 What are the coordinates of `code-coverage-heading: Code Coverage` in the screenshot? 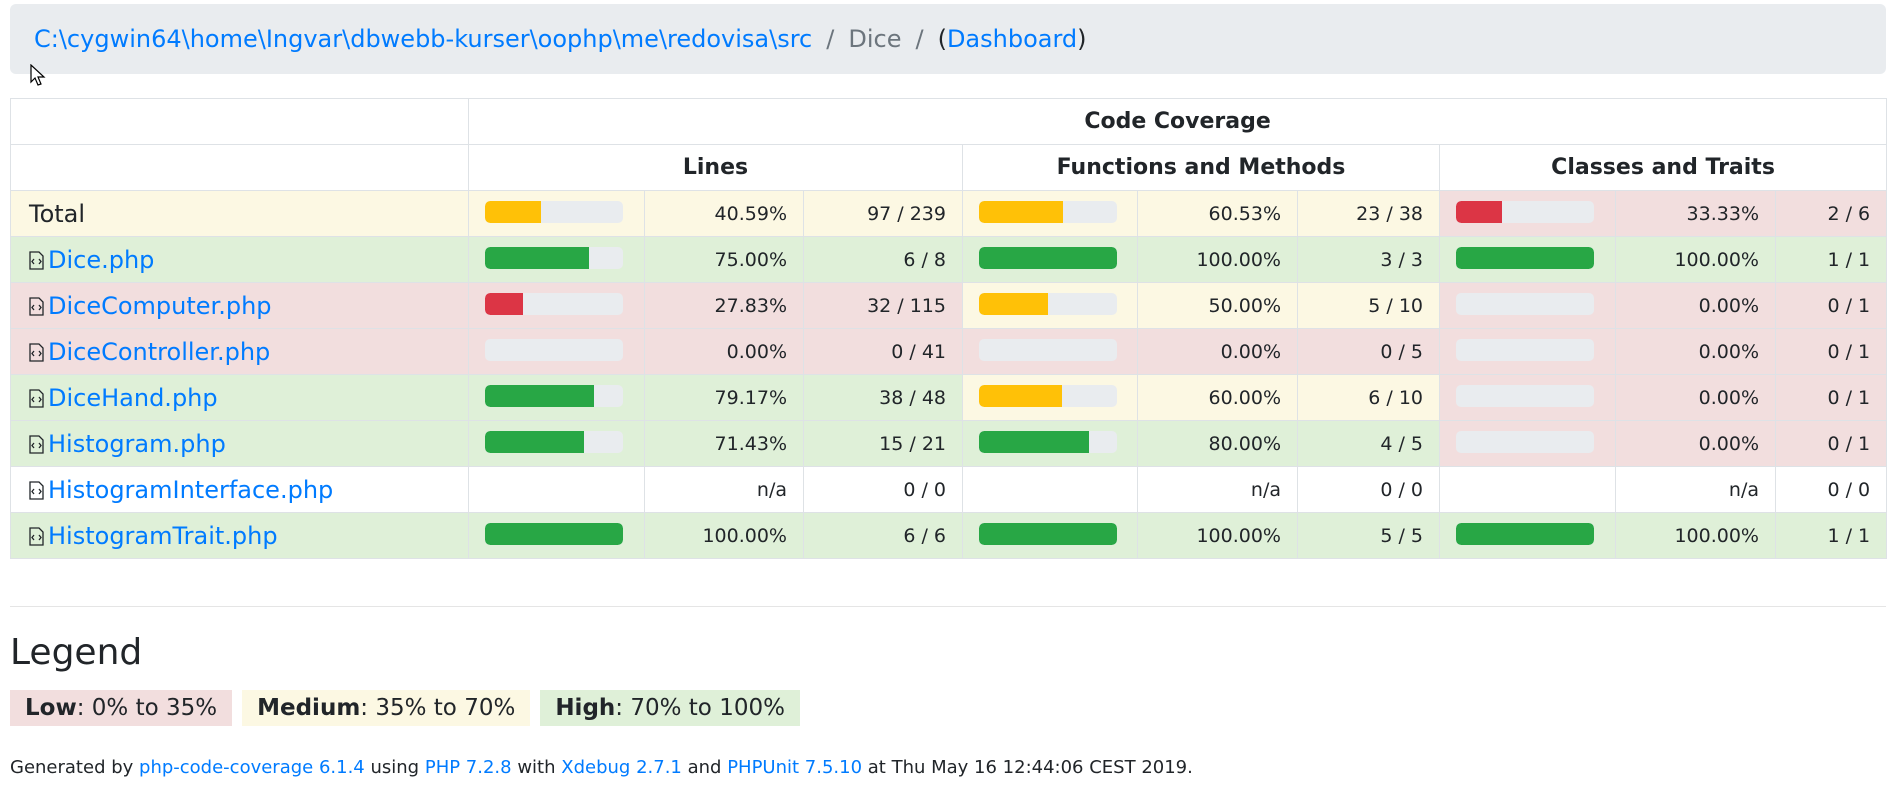 It's located at (1177, 121).